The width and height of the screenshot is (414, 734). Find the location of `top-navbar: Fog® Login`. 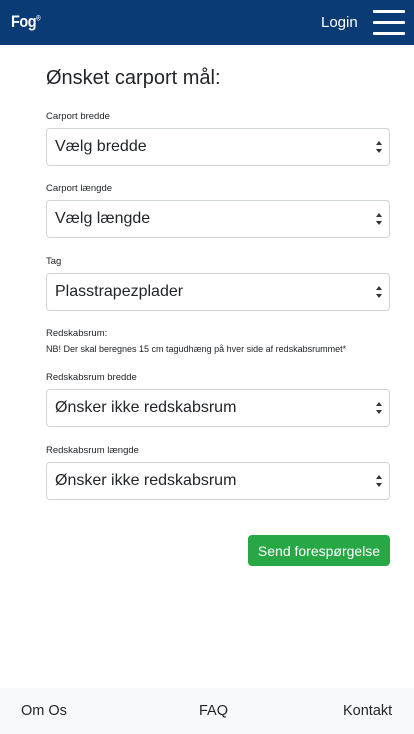

top-navbar: Fog® Login is located at coordinates (207, 22).